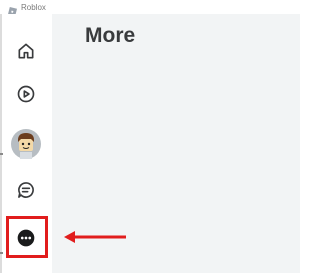 This screenshot has width=320, height=273. I want to click on window-left-edge, so click(1, 143).